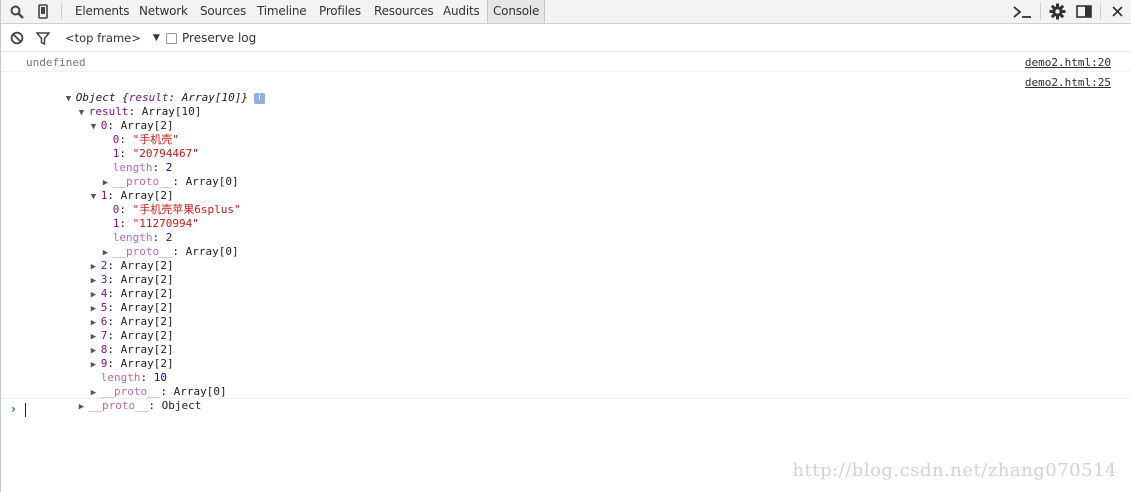 Image resolution: width=1131 pixels, height=492 pixels. I want to click on checkbox-box, so click(171, 38).